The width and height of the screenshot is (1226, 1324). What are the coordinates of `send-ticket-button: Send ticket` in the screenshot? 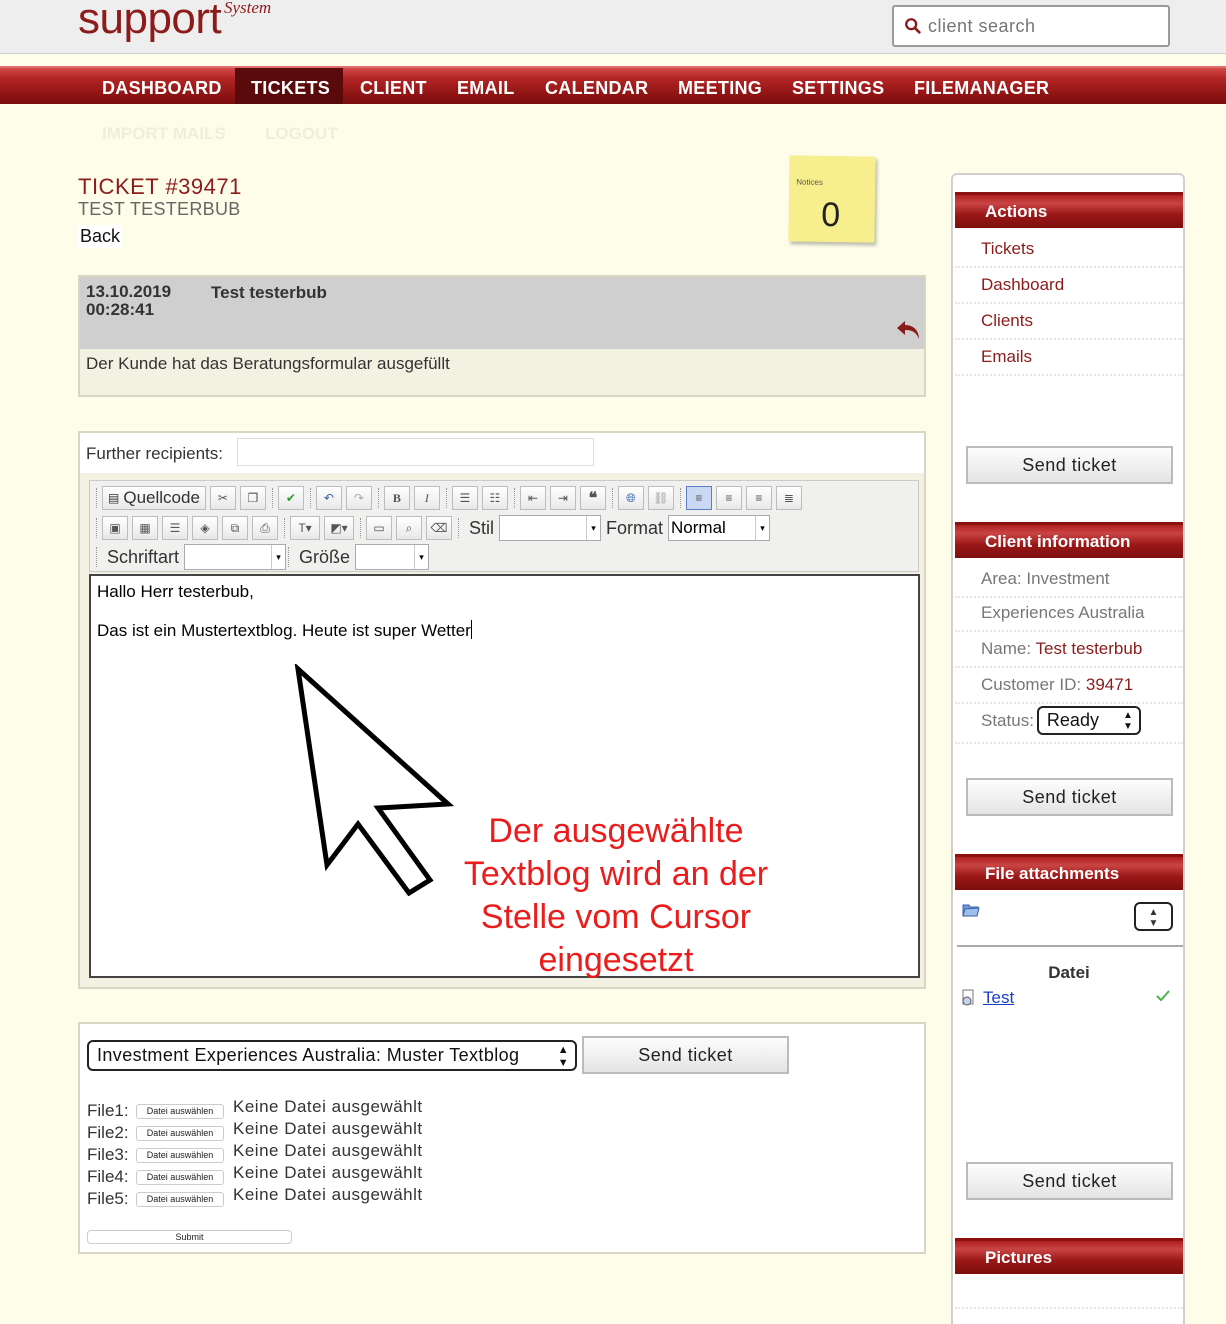 It's located at (685, 1055).